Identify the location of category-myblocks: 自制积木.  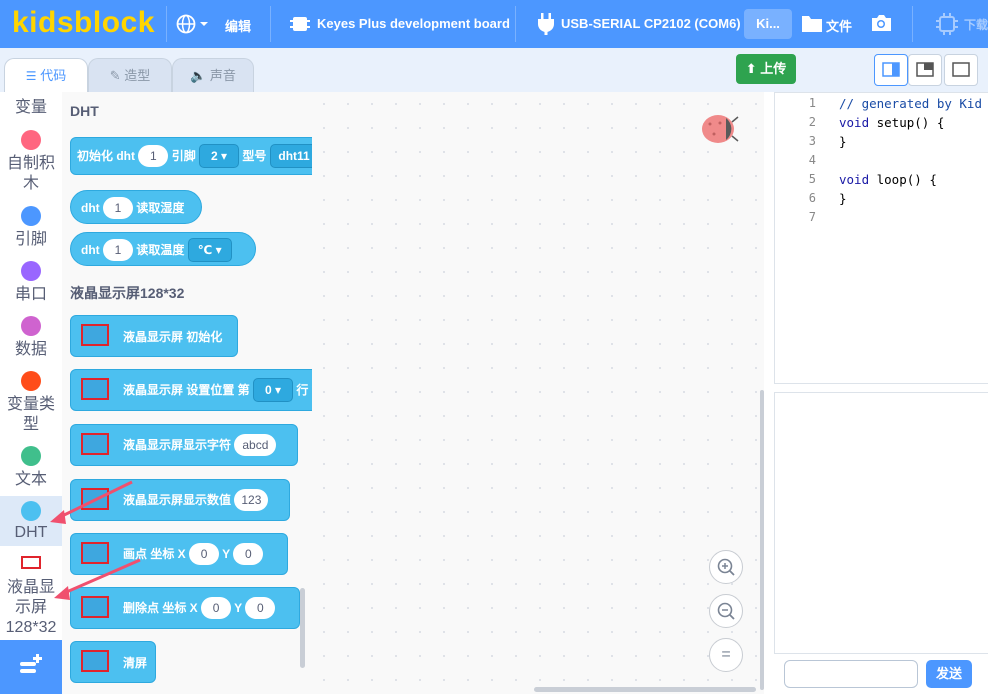
(31, 174).